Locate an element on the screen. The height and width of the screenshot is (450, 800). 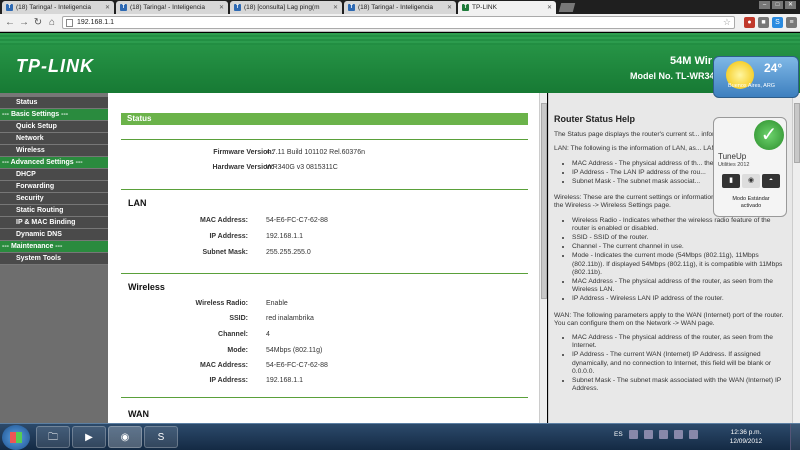
minimize-icon: – is located at coordinates (764, 5).